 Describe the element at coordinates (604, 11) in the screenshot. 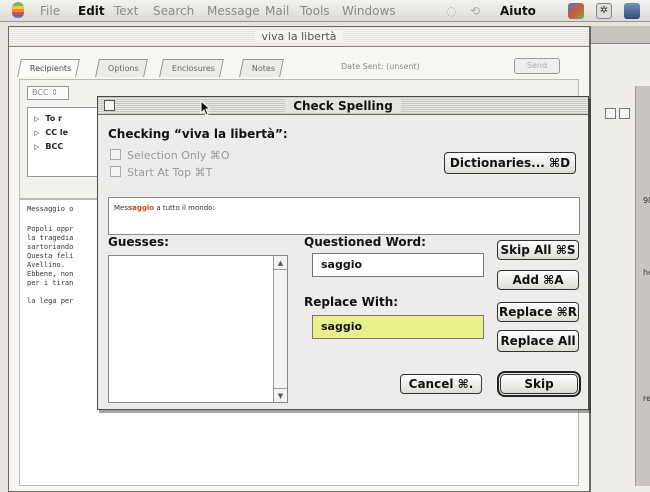

I see `control-strip-icon: ✲` at that location.